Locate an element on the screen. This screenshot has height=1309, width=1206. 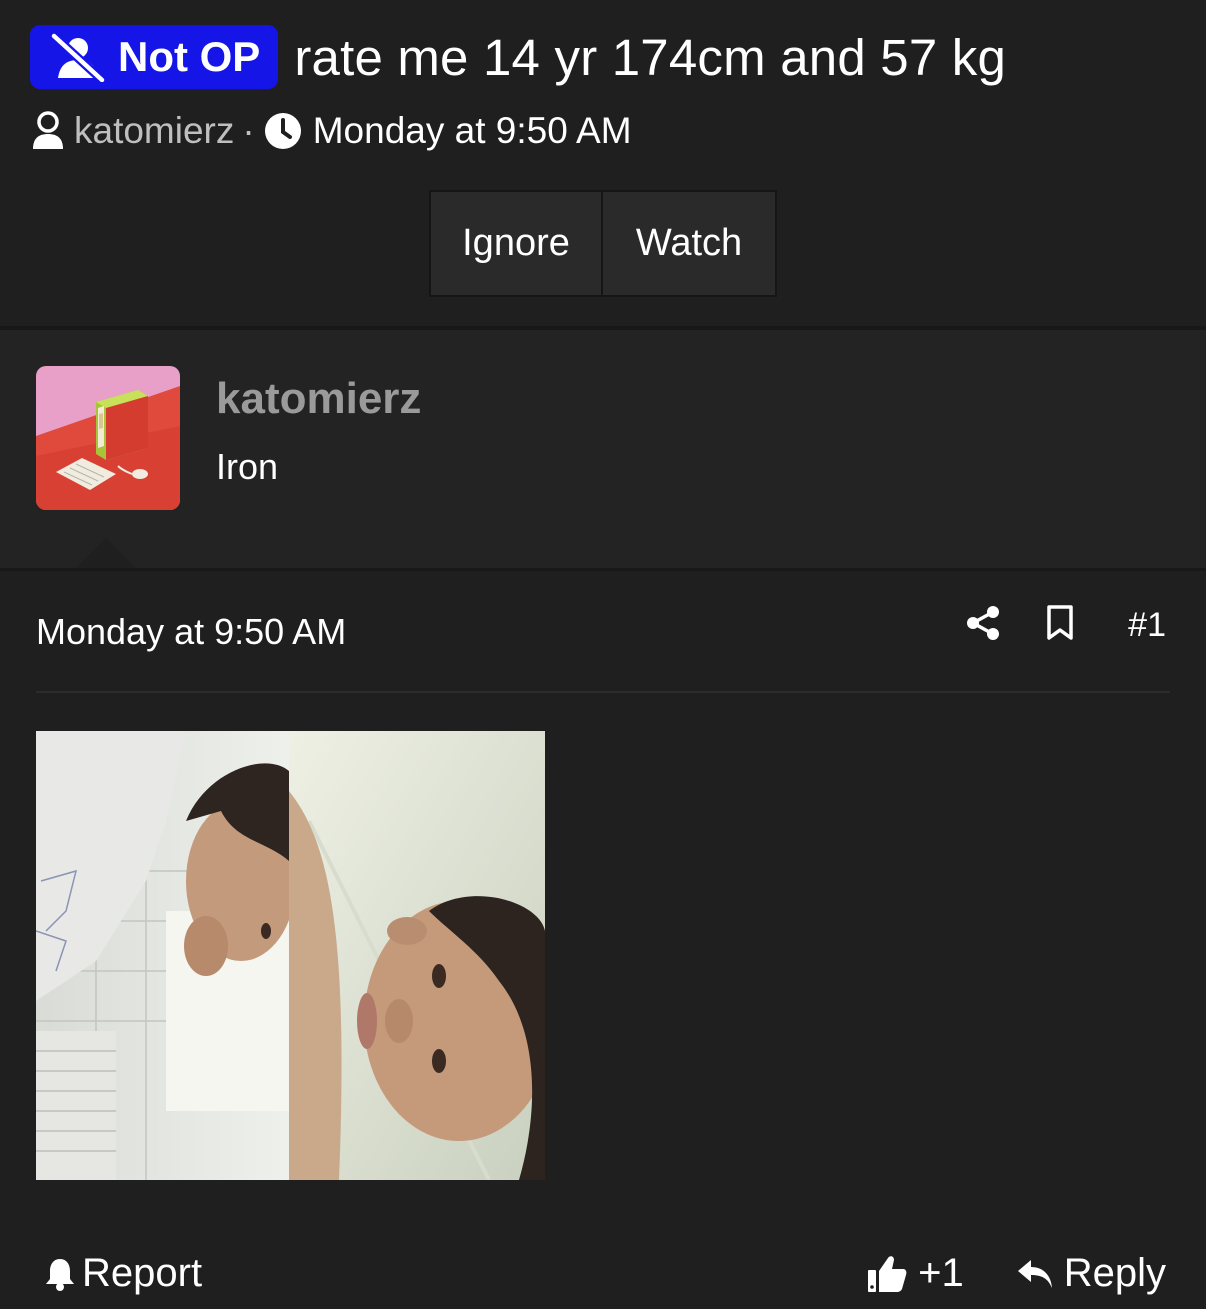
post-actions: #1 is located at coordinates (1066, 625).